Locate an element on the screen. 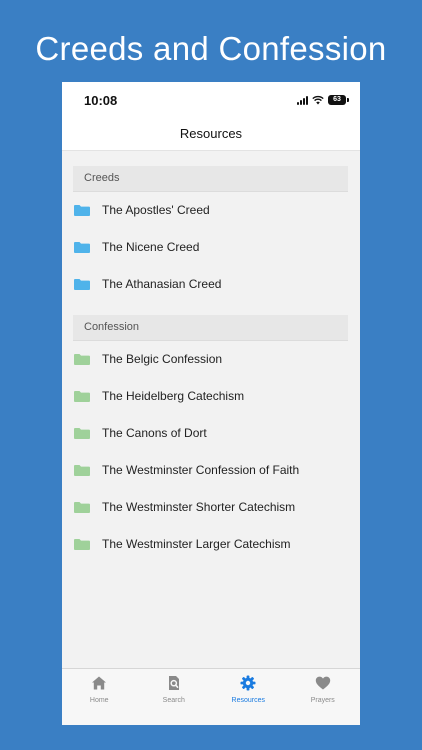  wifi-icon is located at coordinates (318, 100).